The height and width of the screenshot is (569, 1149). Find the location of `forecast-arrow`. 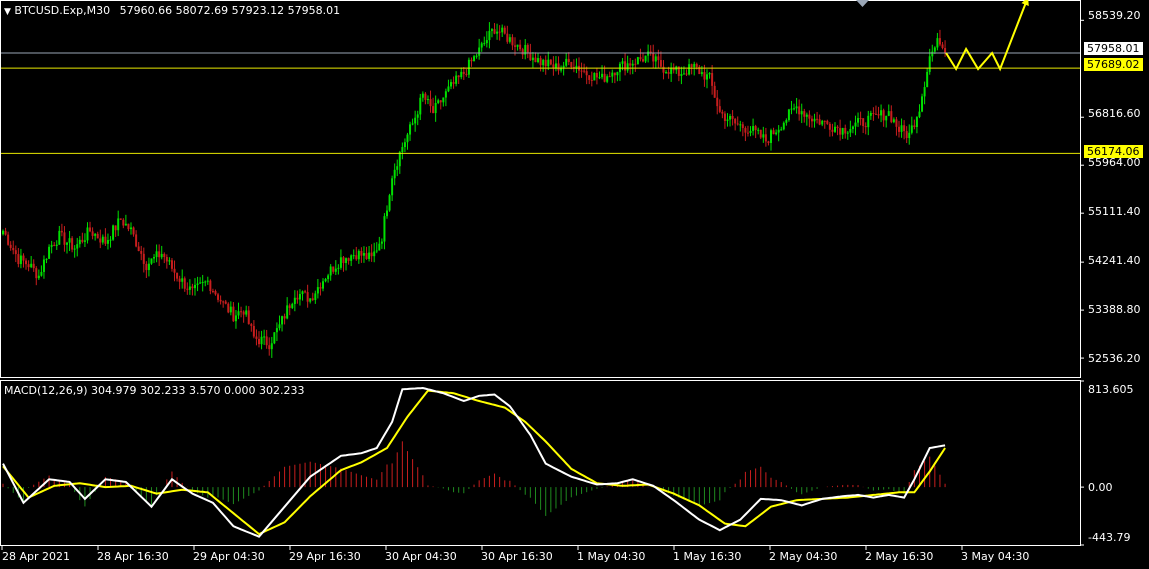

forecast-arrow is located at coordinates (987, 36).